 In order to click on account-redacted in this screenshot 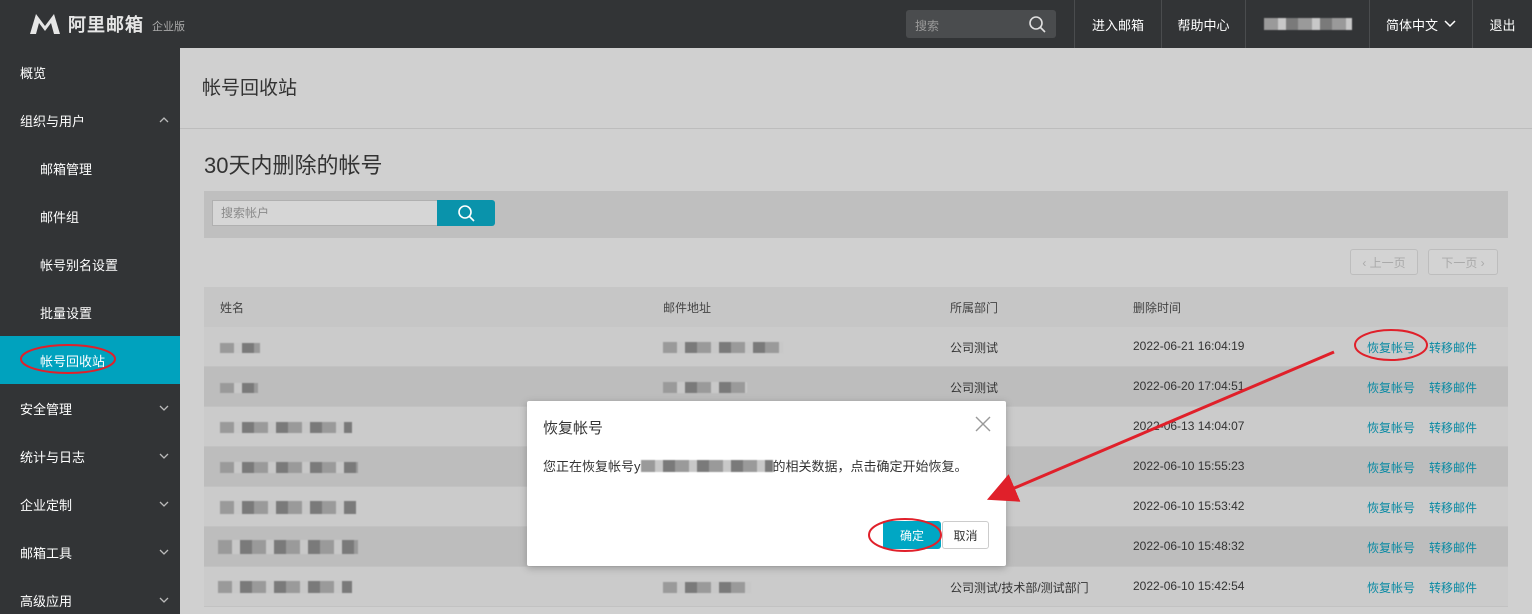, I will do `click(706, 466)`.